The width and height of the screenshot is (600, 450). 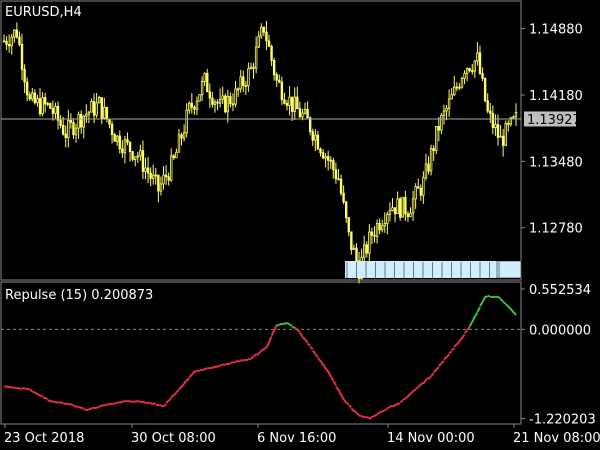 I want to click on price-axis: 1.14880 1.14180 1.13480 1.12780, so click(x=552, y=130).